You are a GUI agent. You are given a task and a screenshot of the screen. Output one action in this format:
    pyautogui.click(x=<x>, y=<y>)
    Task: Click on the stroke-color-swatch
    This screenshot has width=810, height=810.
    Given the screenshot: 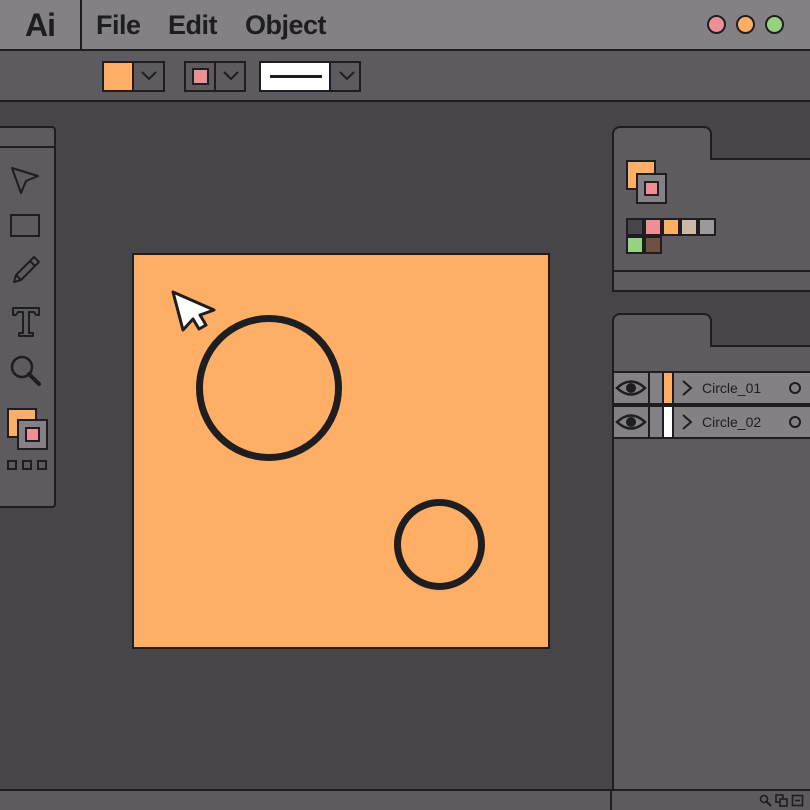 What is the action you would take?
    pyautogui.click(x=200, y=76)
    